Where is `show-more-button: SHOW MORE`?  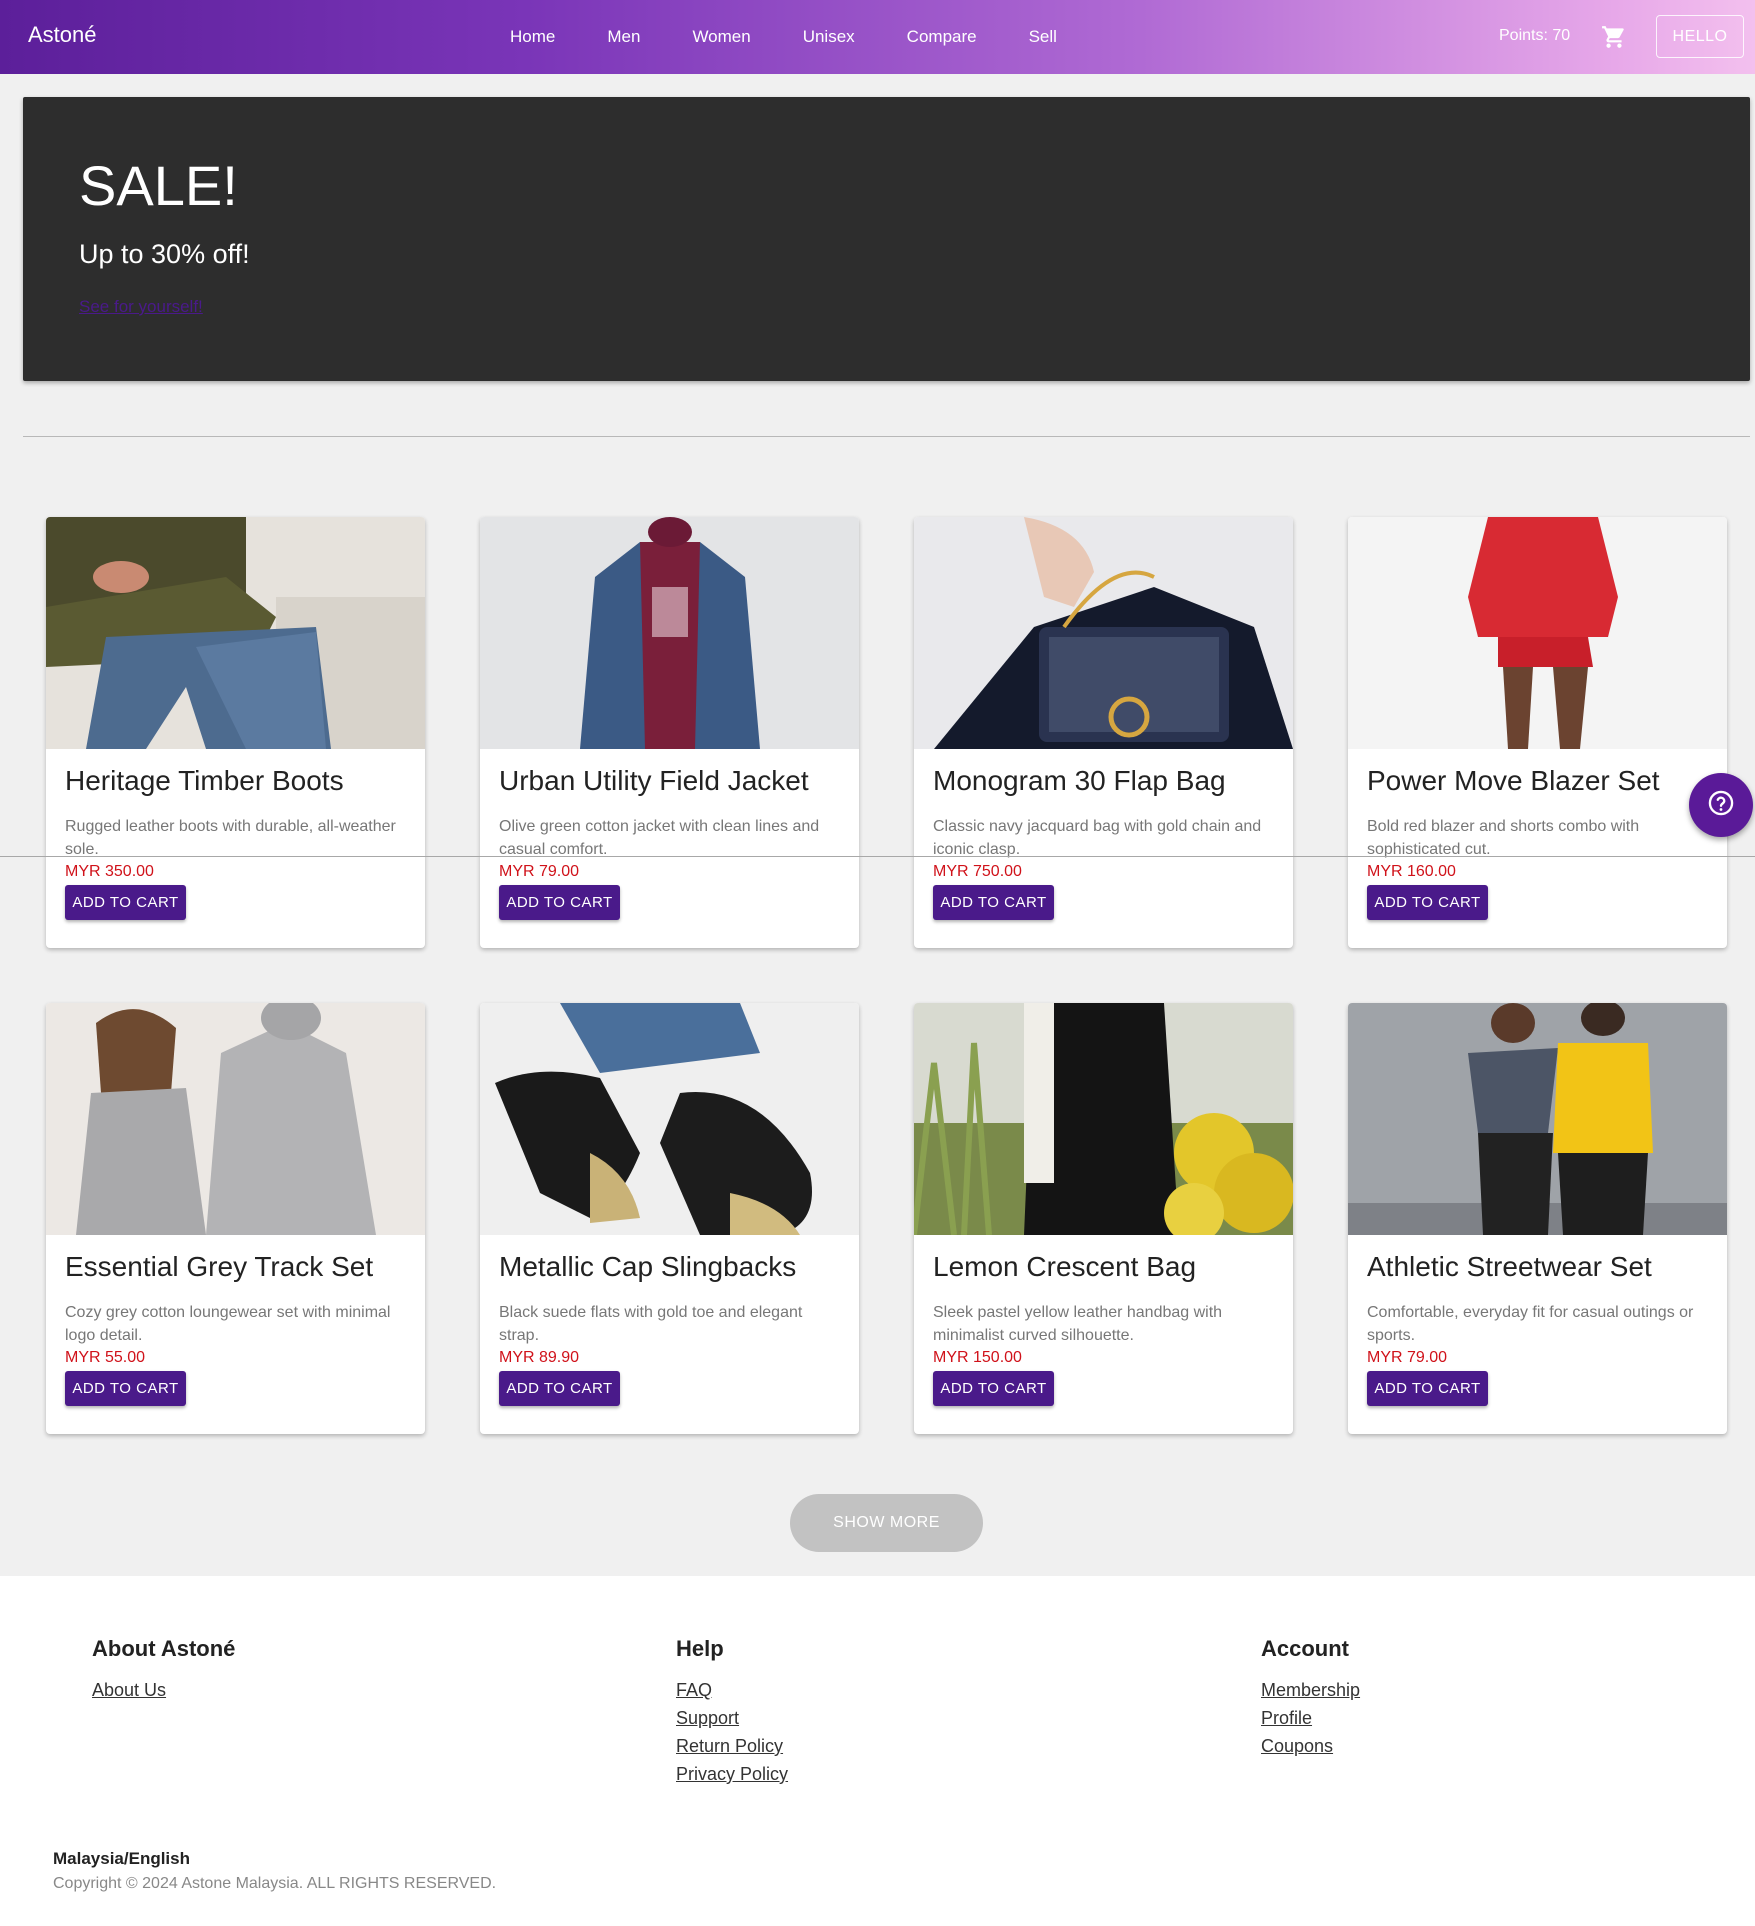 show-more-button: SHOW MORE is located at coordinates (886, 1523).